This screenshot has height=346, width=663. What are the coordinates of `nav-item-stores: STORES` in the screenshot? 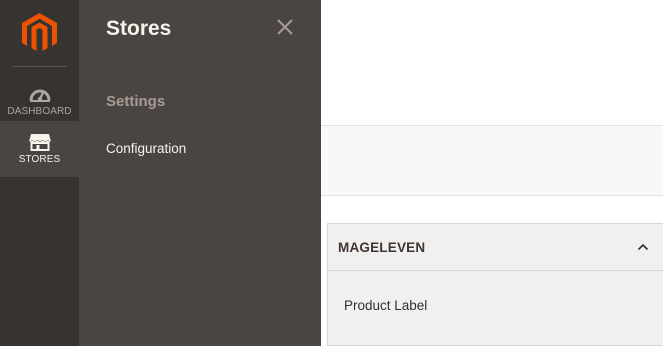 It's located at (39, 149).